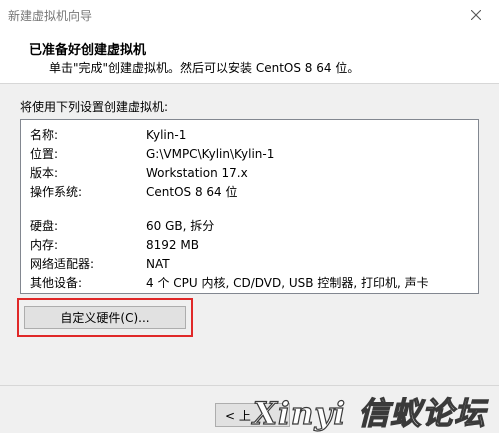 The height and width of the screenshot is (433, 499). What do you see at coordinates (204, 68) in the screenshot?
I see `page-subtitle: 单击"完成"创建虚拟机。然后可以安装 CentOS 8 64 位。` at bounding box center [204, 68].